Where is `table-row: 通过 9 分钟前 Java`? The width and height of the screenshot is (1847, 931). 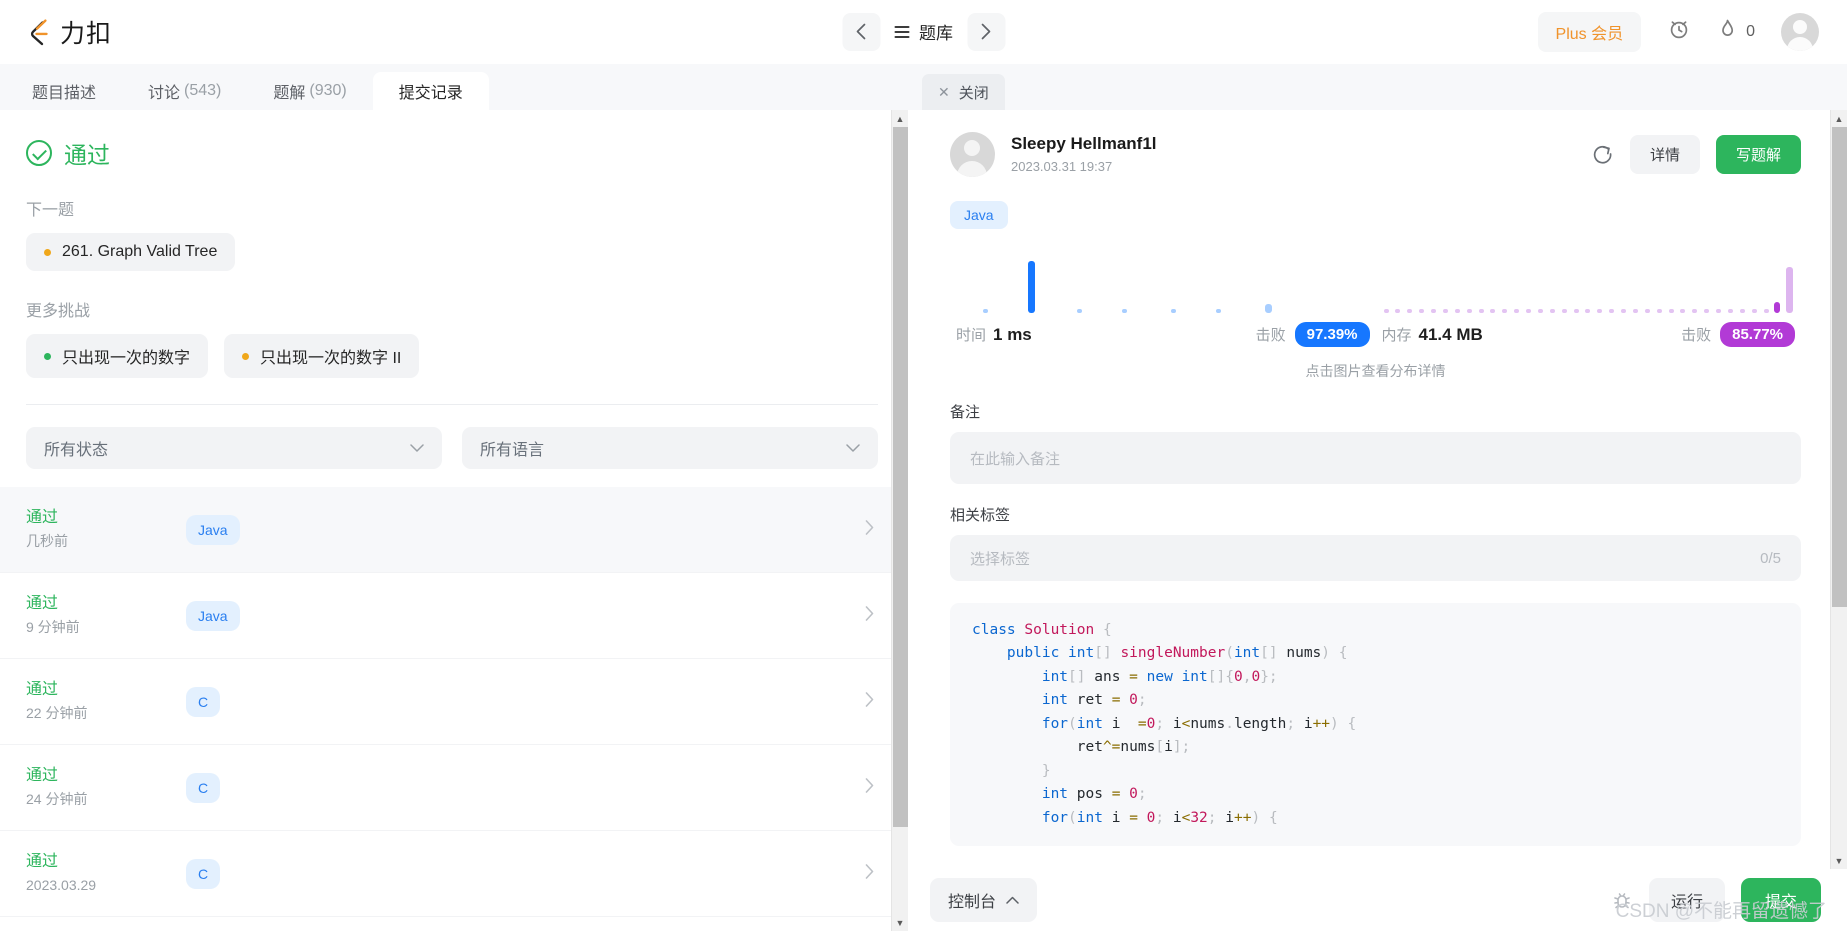
table-row: 通过 9 分钟前 Java is located at coordinates (452, 616).